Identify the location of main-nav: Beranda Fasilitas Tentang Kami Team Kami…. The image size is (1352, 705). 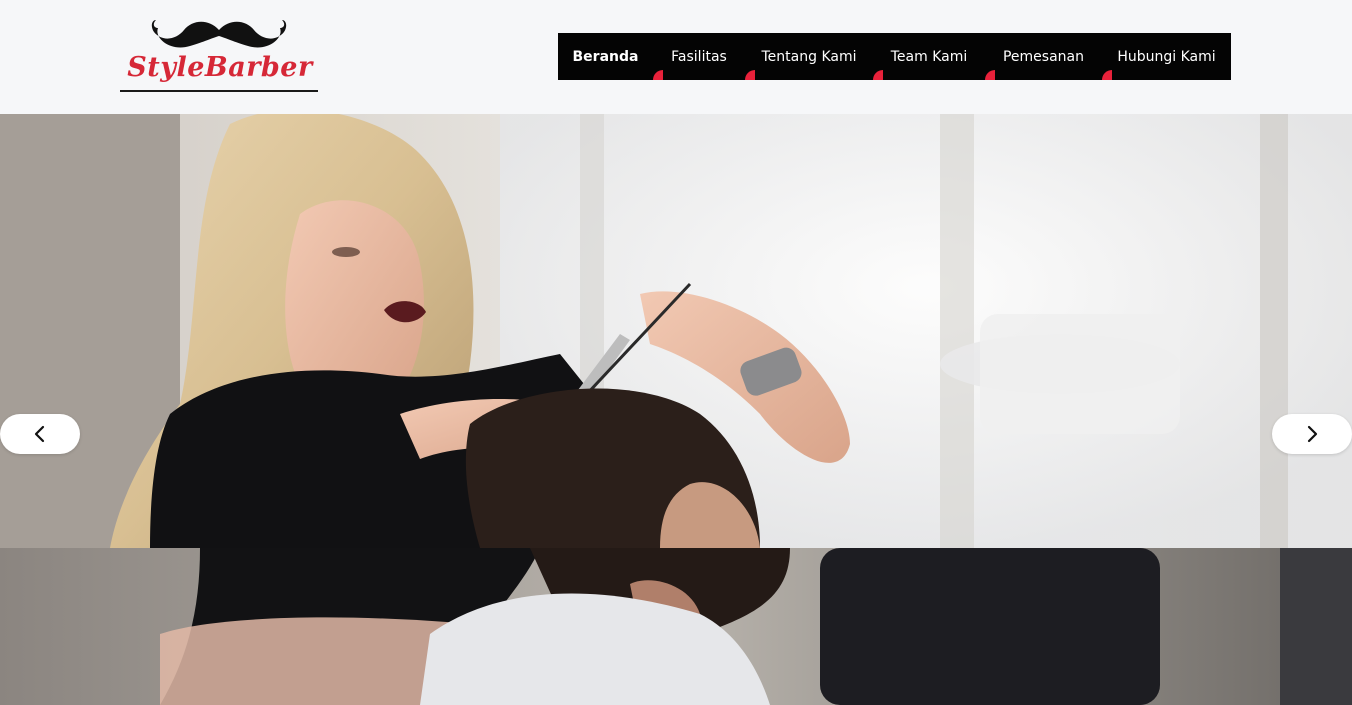
(894, 56).